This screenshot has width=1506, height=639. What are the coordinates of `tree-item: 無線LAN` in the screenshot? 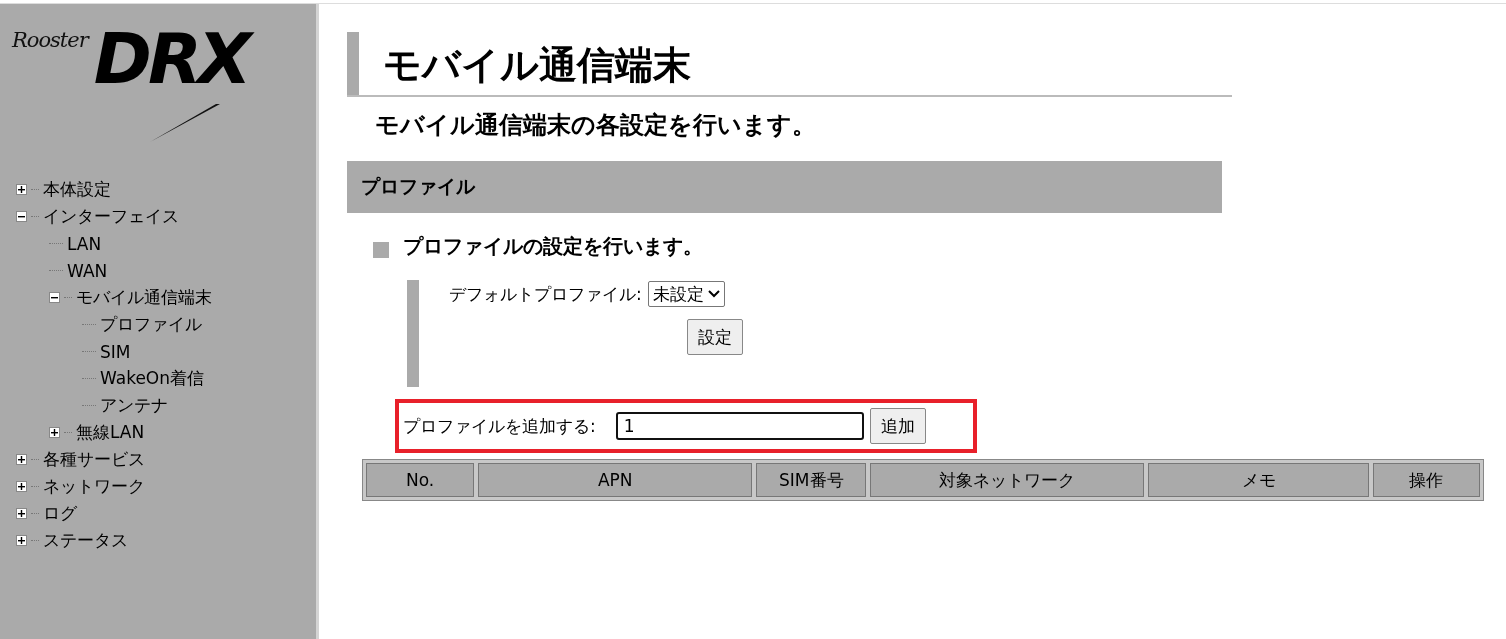 It's located at (110, 432).